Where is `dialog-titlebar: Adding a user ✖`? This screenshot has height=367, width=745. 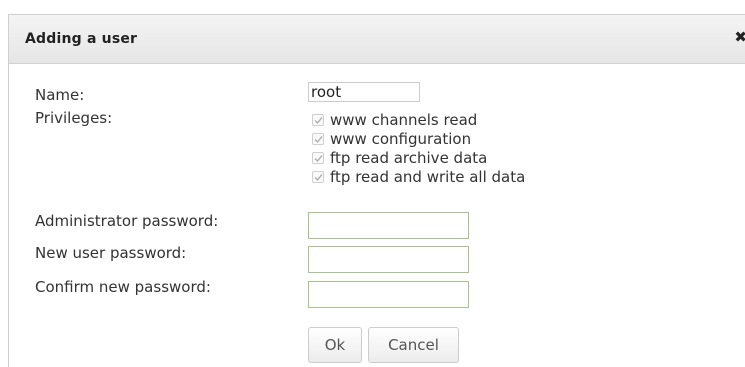
dialog-titlebar: Adding a user ✖ is located at coordinates (377, 39).